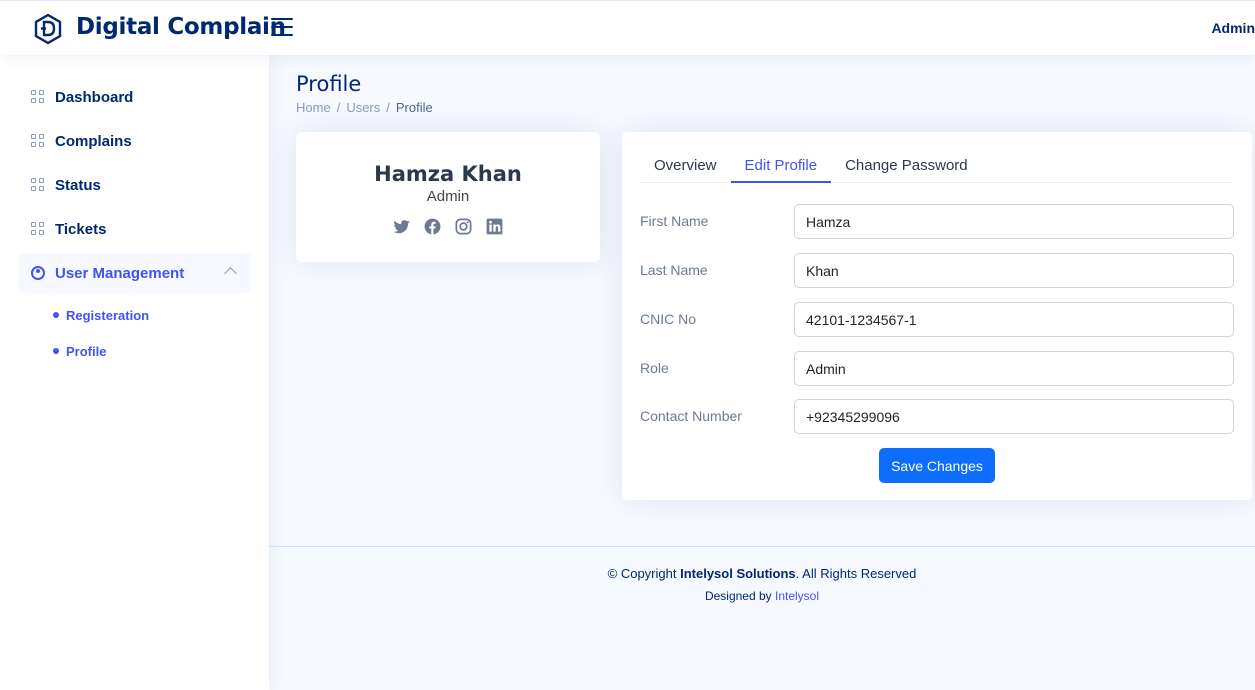 Image resolution: width=1255 pixels, height=690 pixels. I want to click on profile-role: Admin, so click(448, 196).